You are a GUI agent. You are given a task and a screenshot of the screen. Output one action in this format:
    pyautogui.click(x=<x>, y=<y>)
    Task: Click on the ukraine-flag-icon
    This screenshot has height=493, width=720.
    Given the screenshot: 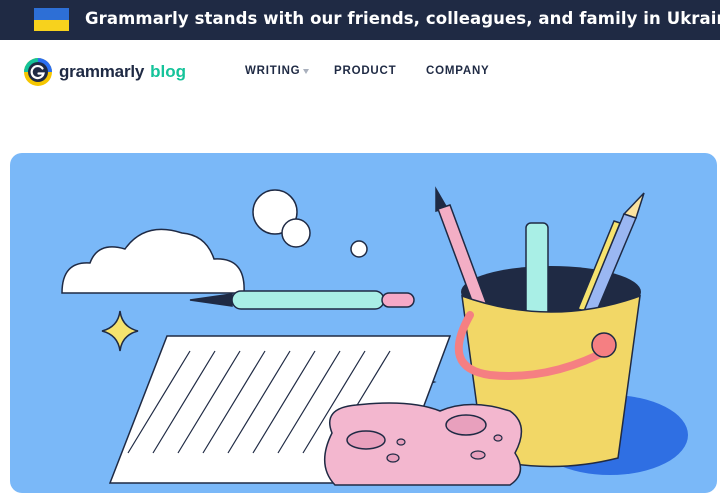 What is the action you would take?
    pyautogui.click(x=51, y=19)
    